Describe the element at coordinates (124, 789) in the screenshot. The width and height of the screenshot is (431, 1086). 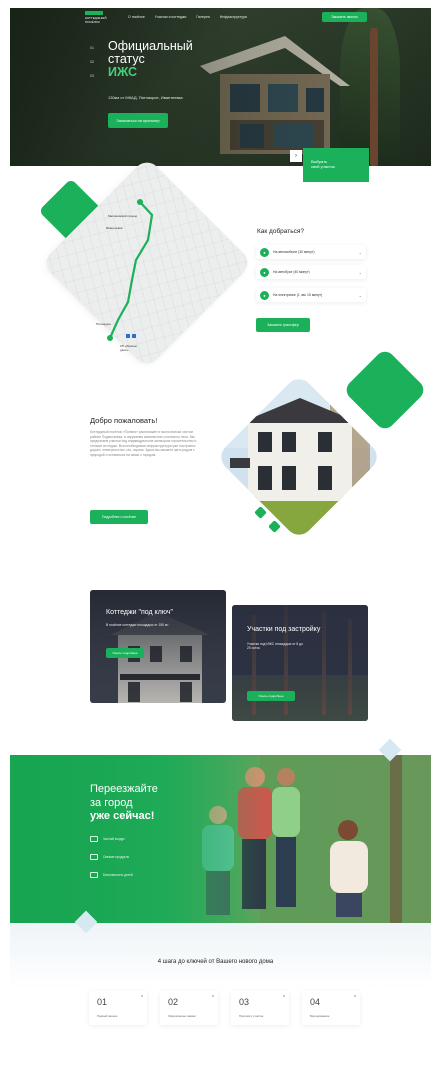
I see `banner-title-line: Переезжайте` at that location.